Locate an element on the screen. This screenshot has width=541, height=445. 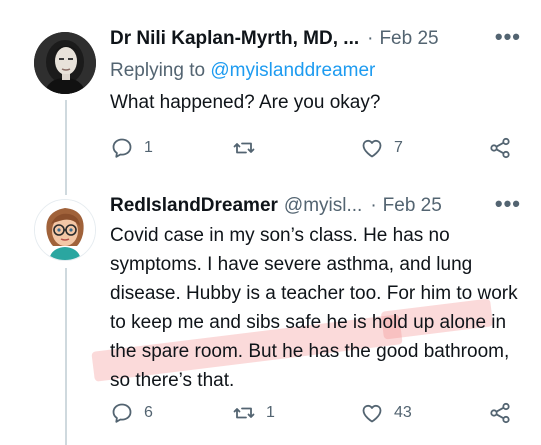
reply-count: 6 is located at coordinates (148, 412).